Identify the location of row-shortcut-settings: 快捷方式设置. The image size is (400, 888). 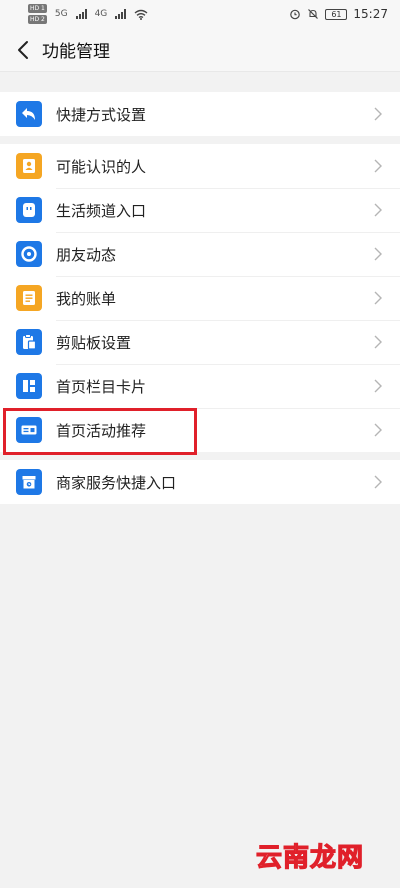
(200, 114).